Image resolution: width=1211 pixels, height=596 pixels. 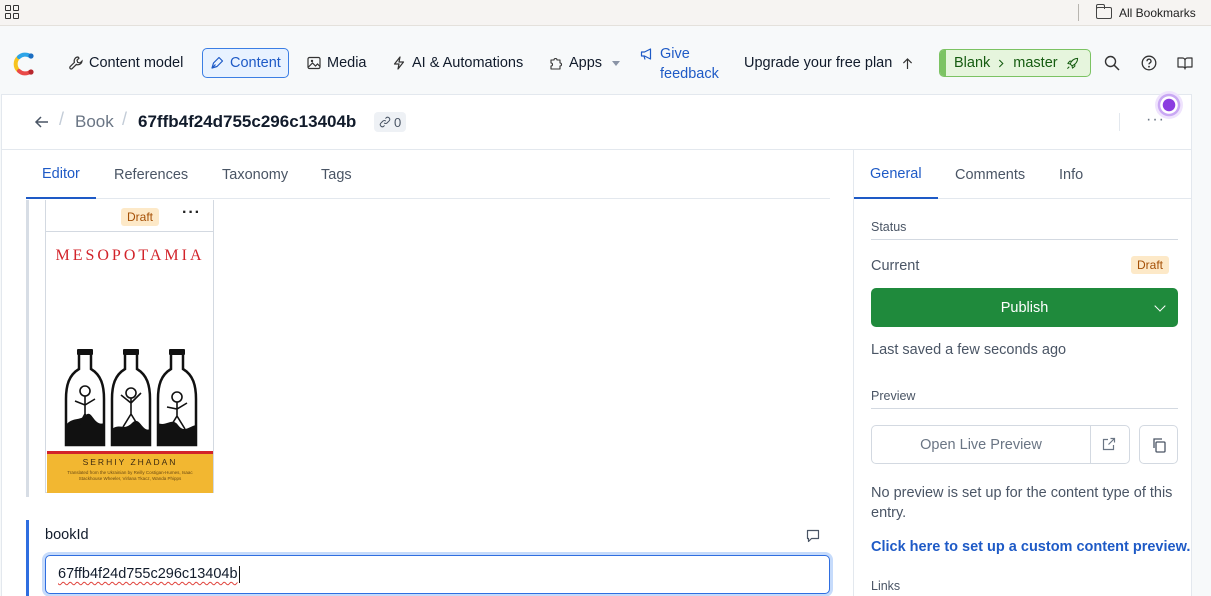 I want to click on status-section-title: Status, so click(x=1024, y=230).